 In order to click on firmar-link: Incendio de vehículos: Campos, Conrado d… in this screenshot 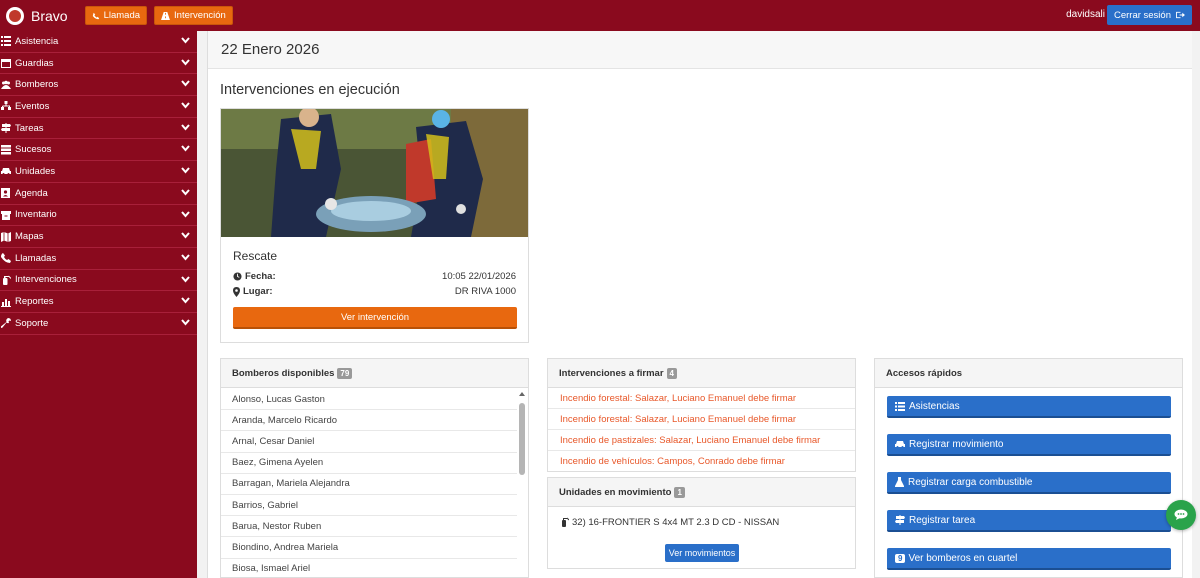, I will do `click(701, 461)`.